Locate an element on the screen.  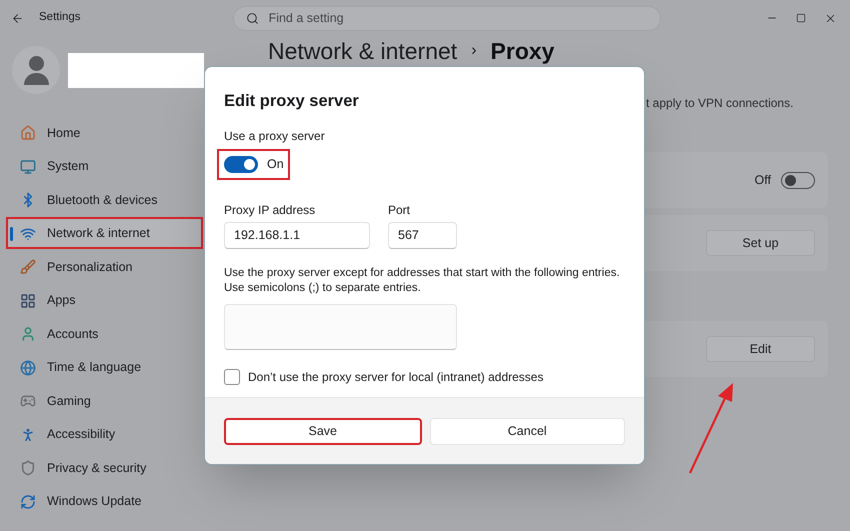
apps-grid-icon is located at coordinates (28, 300).